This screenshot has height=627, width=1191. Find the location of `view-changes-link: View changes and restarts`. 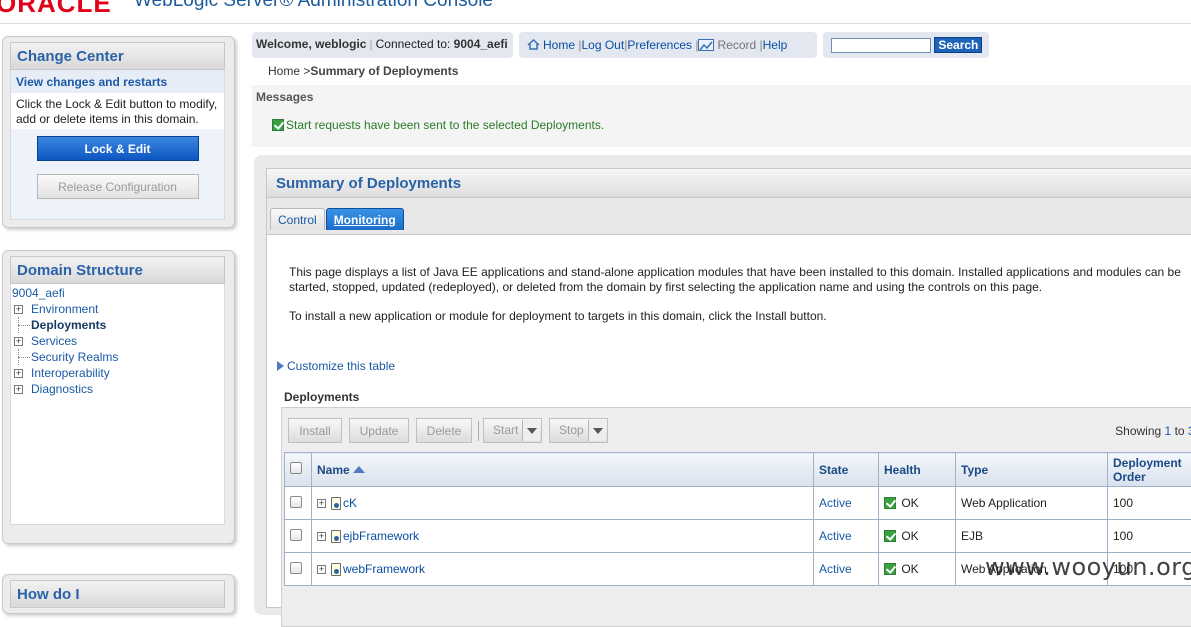

view-changes-link: View changes and restarts is located at coordinates (117, 81).